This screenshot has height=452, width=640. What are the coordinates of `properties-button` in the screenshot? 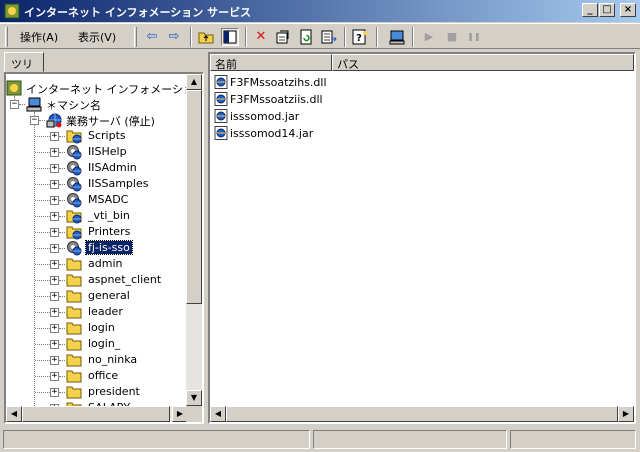 It's located at (283, 37).